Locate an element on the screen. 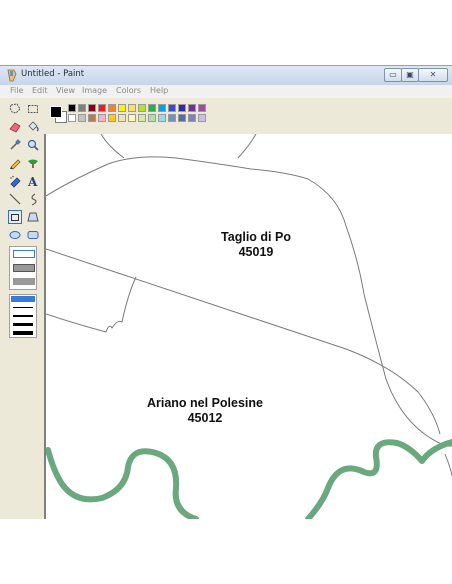 The image size is (452, 584). line-width-5-option is located at coordinates (23, 333).